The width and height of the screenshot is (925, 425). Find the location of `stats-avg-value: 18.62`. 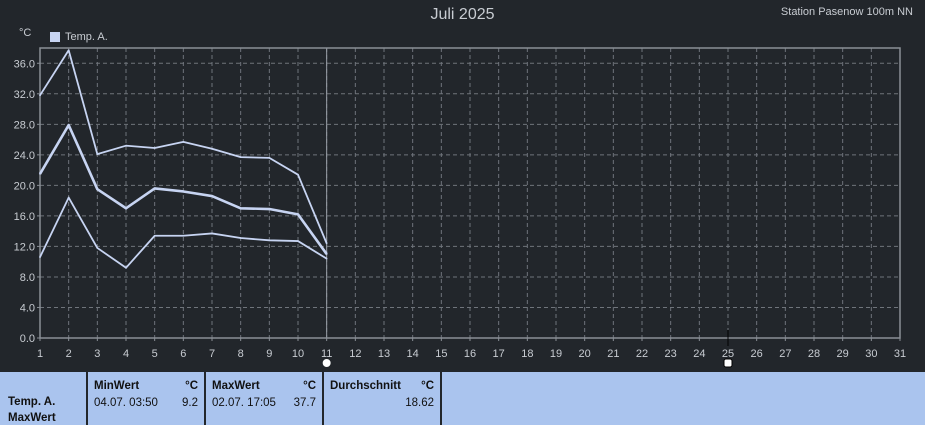

stats-avg-value: 18.62 is located at coordinates (419, 403).